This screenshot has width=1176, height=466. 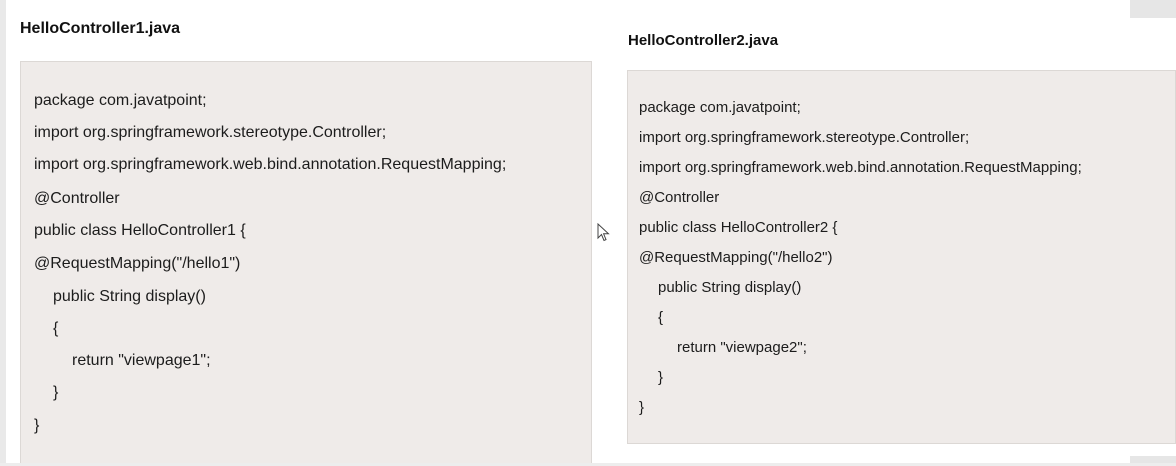 I want to click on code-line: return "viewpage2";, so click(x=742, y=347).